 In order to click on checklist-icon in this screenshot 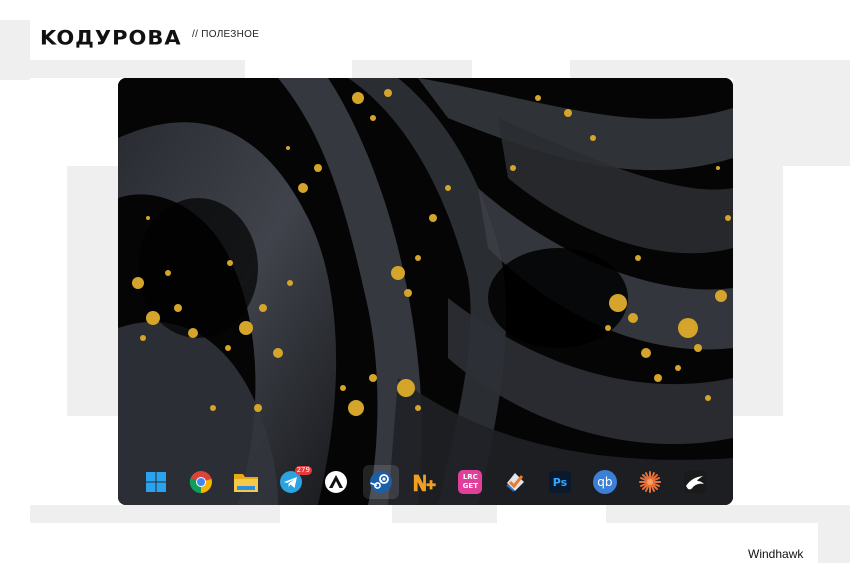, I will do `click(515, 482)`.